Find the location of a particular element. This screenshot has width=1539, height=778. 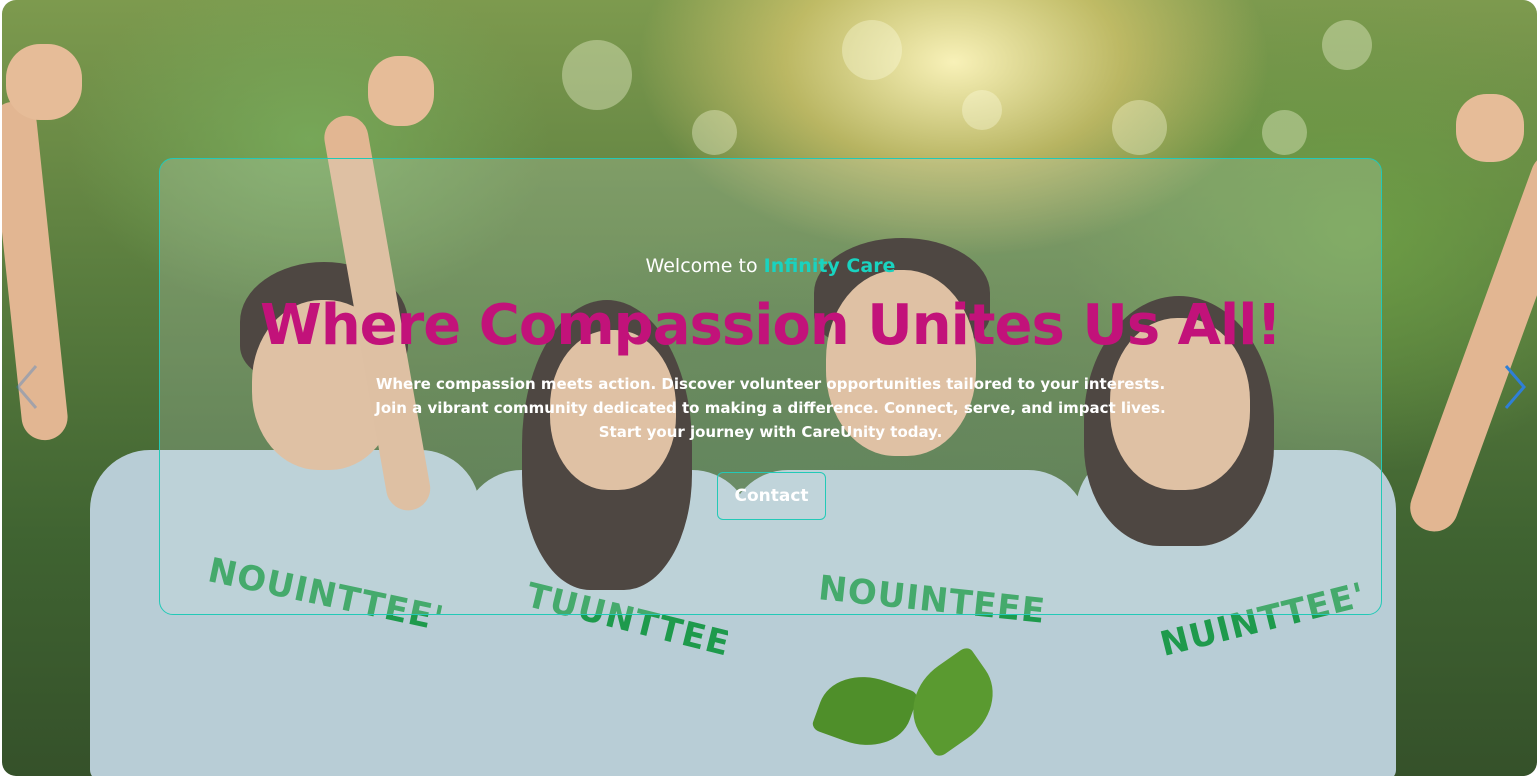

chevron-left-icon is located at coordinates (27, 387).